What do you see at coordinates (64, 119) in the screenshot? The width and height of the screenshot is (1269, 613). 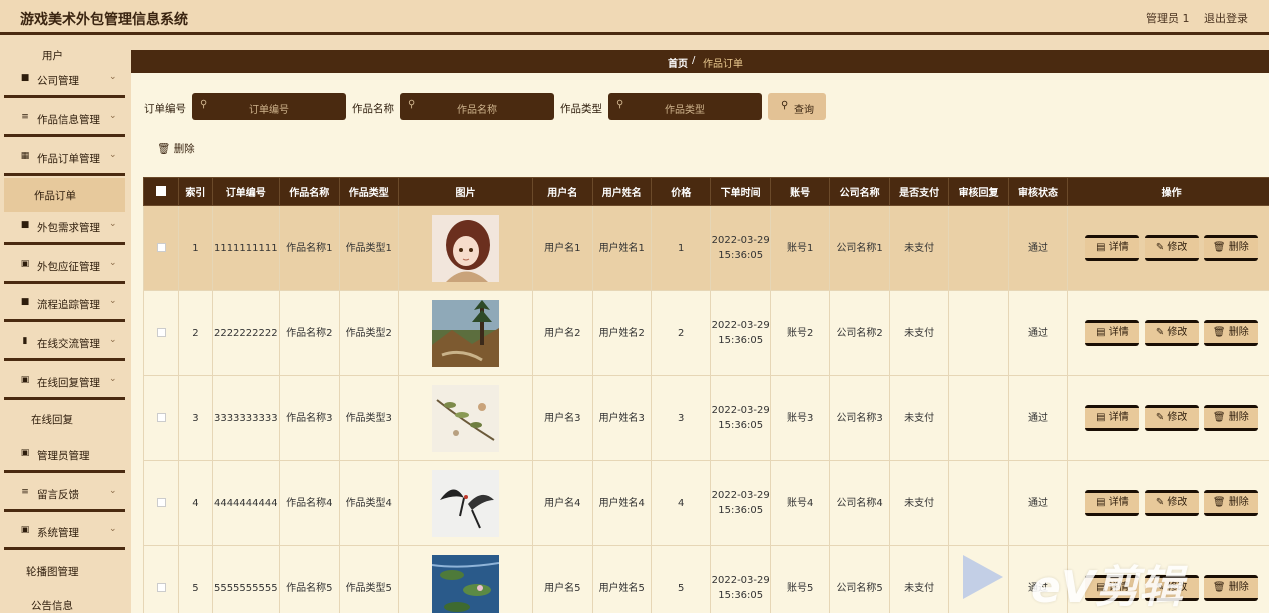 I see `sidebar-item-works: ≡ 作品信息管理 ⌄` at bounding box center [64, 119].